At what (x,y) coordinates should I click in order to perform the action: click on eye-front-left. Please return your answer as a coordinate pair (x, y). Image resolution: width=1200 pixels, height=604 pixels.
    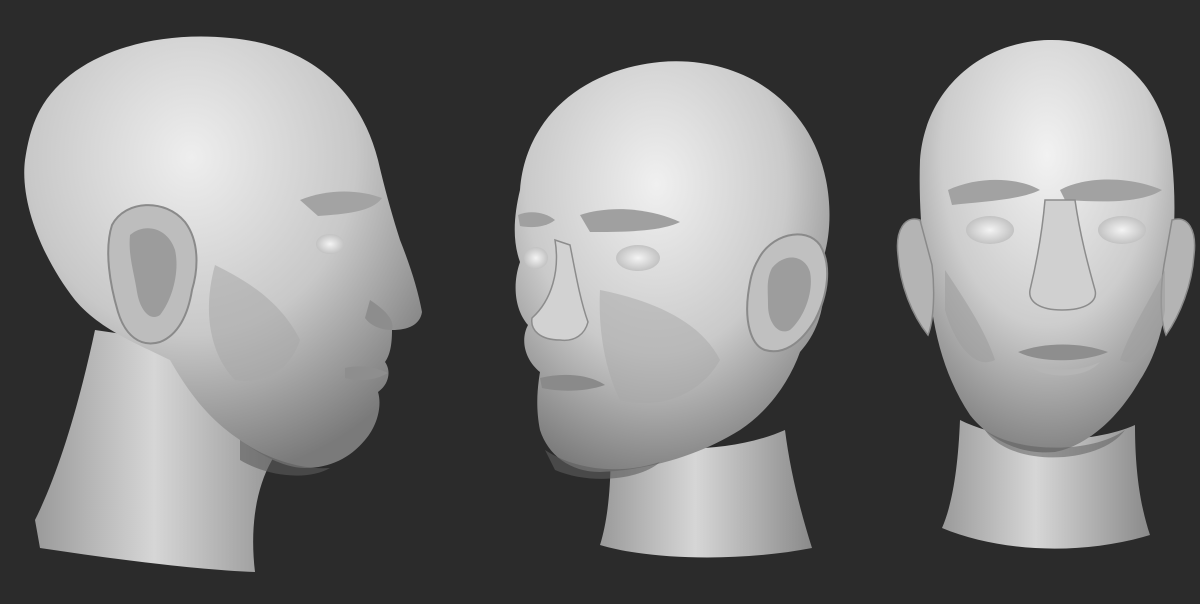
    Looking at the image, I should click on (990, 230).